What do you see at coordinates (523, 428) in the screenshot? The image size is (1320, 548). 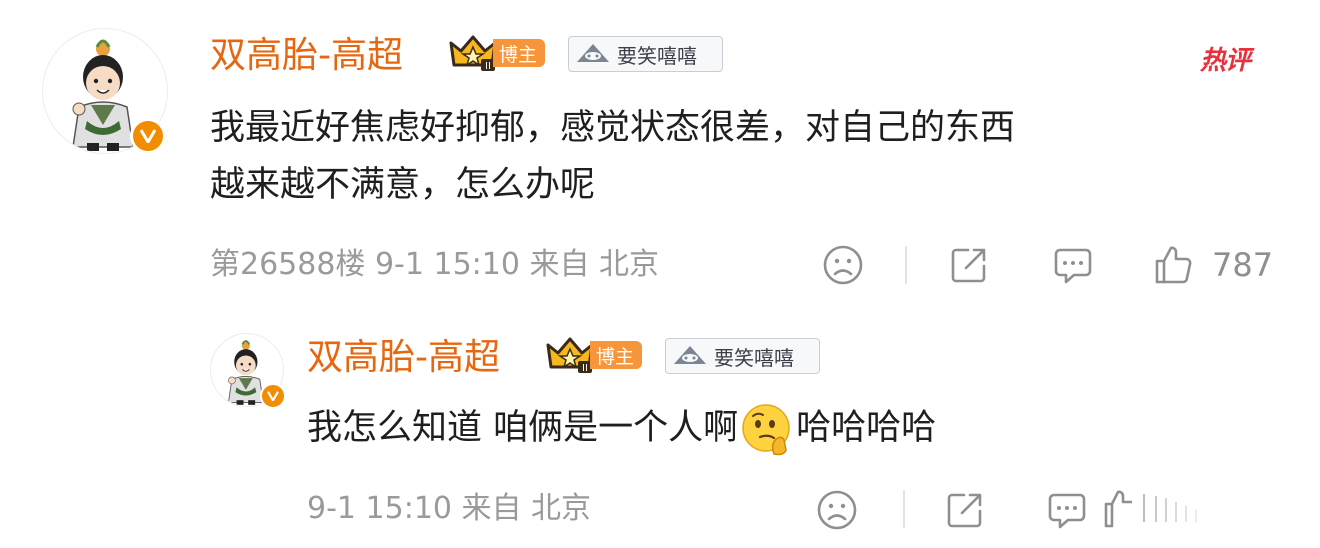 I see `reply-text-before: 我怎么知道 咱俩是一个人啊` at bounding box center [523, 428].